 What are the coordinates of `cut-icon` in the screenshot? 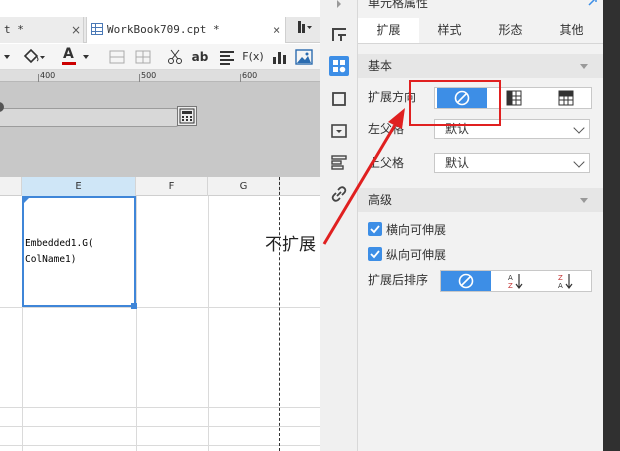 It's located at (175, 57).